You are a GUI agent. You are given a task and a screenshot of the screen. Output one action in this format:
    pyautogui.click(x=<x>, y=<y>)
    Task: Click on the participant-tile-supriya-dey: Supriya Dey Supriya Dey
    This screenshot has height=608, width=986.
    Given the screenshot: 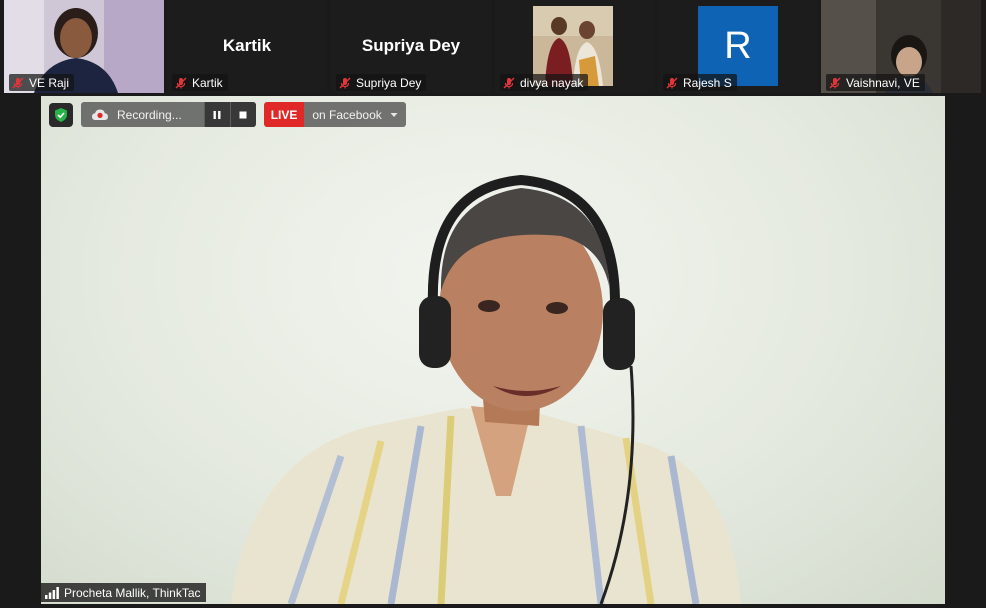 What is the action you would take?
    pyautogui.click(x=411, y=46)
    